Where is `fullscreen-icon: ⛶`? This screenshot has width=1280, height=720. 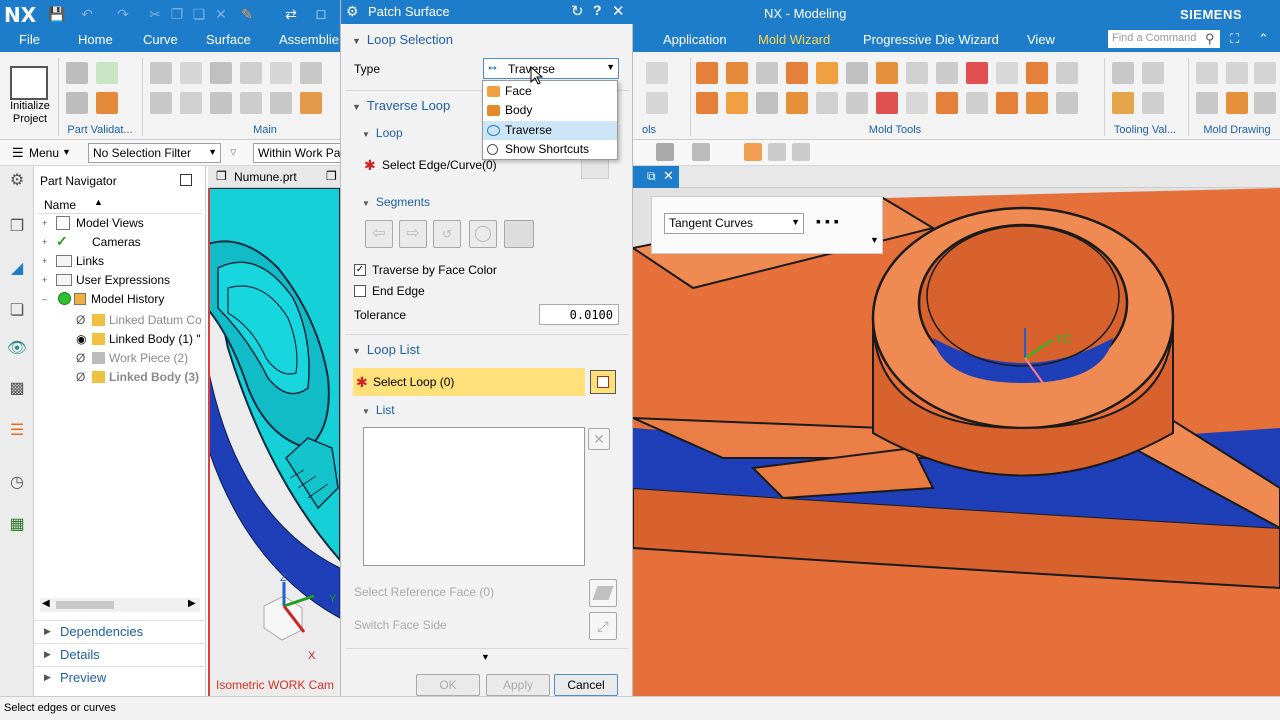
fullscreen-icon: ⛶ is located at coordinates (1234, 39).